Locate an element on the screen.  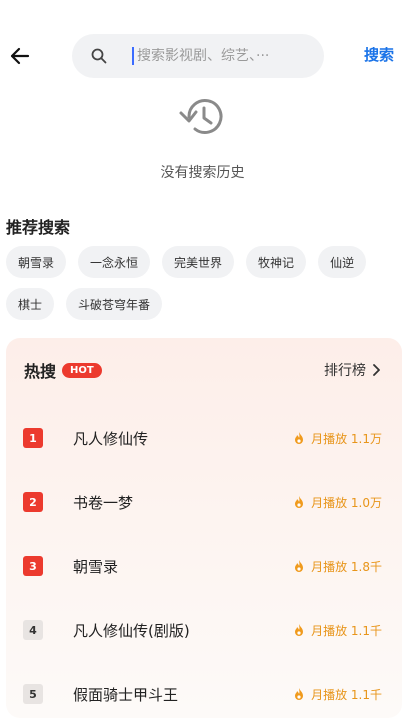
search-bar is located at coordinates (198, 56).